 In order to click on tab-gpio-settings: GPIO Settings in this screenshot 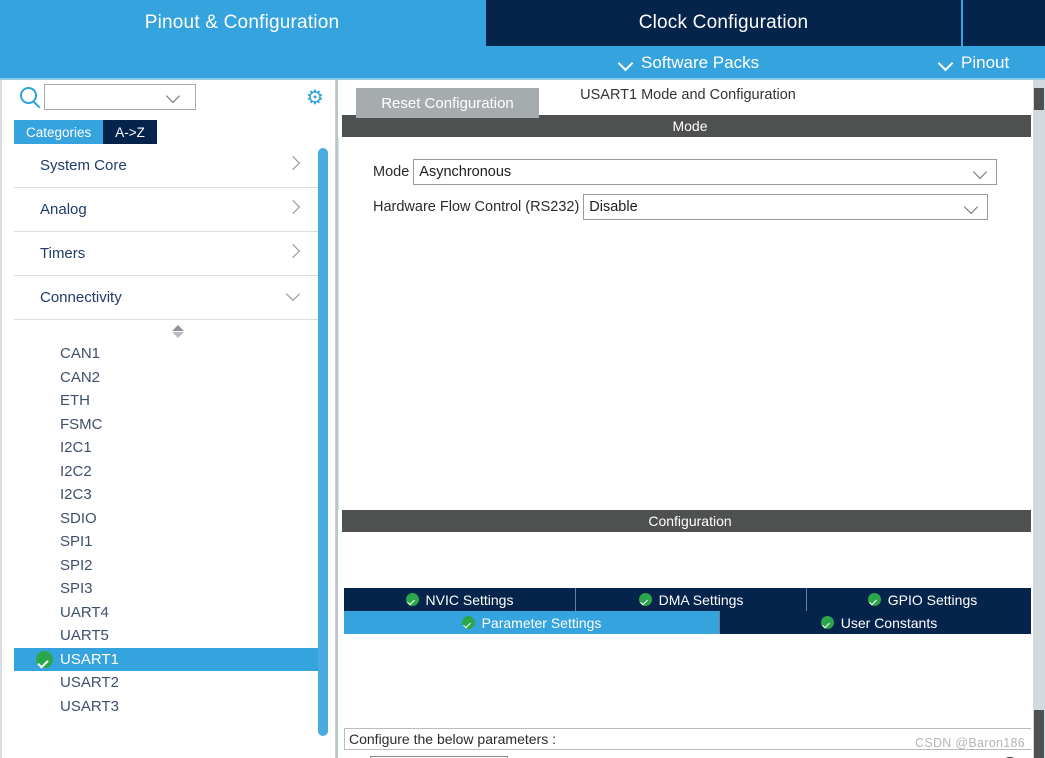, I will do `click(922, 599)`.